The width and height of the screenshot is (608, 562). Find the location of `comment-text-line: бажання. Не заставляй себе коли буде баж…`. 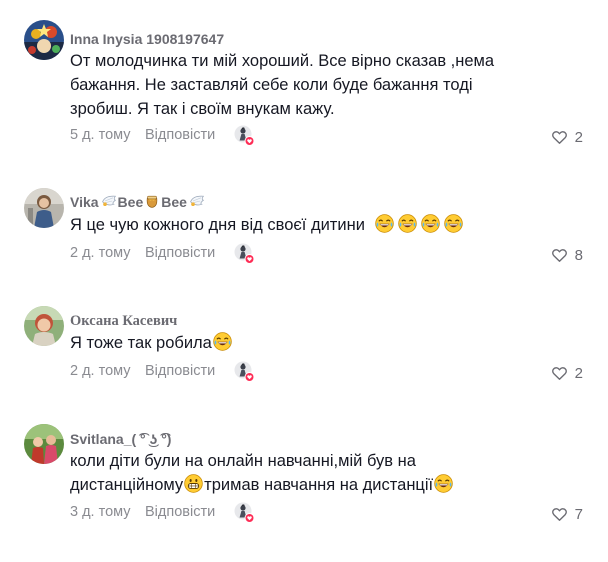

comment-text-line: бажання. Не заставляй себе коли буде баж… is located at coordinates (271, 85).